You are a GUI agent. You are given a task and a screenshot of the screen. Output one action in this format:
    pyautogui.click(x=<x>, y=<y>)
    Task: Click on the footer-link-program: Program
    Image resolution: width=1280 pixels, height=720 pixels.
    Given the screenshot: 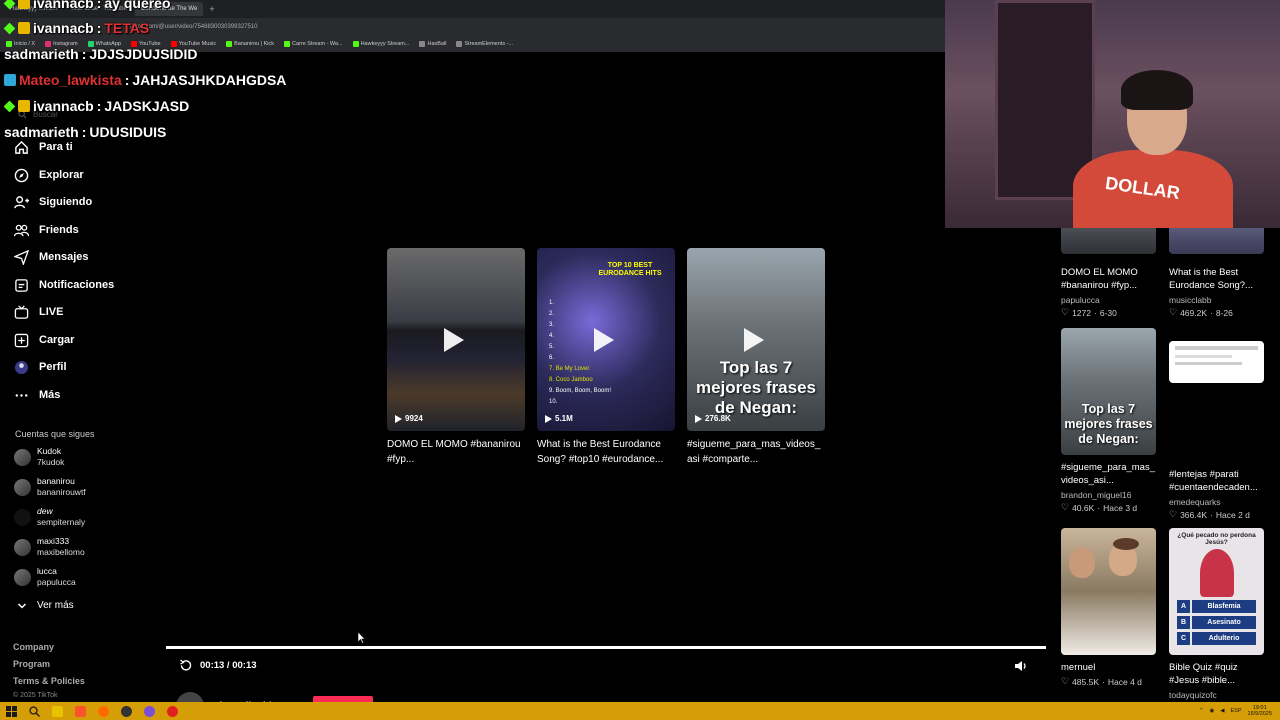 What is the action you would take?
    pyautogui.click(x=31, y=664)
    